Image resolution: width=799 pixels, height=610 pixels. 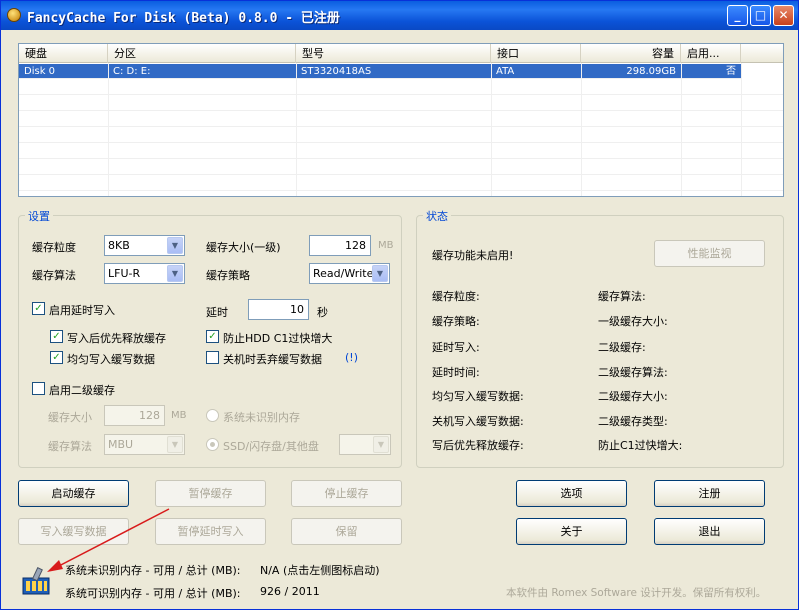 What do you see at coordinates (56, 336) in the screenshot?
I see `release-after-write-checkbox: ✓` at bounding box center [56, 336].